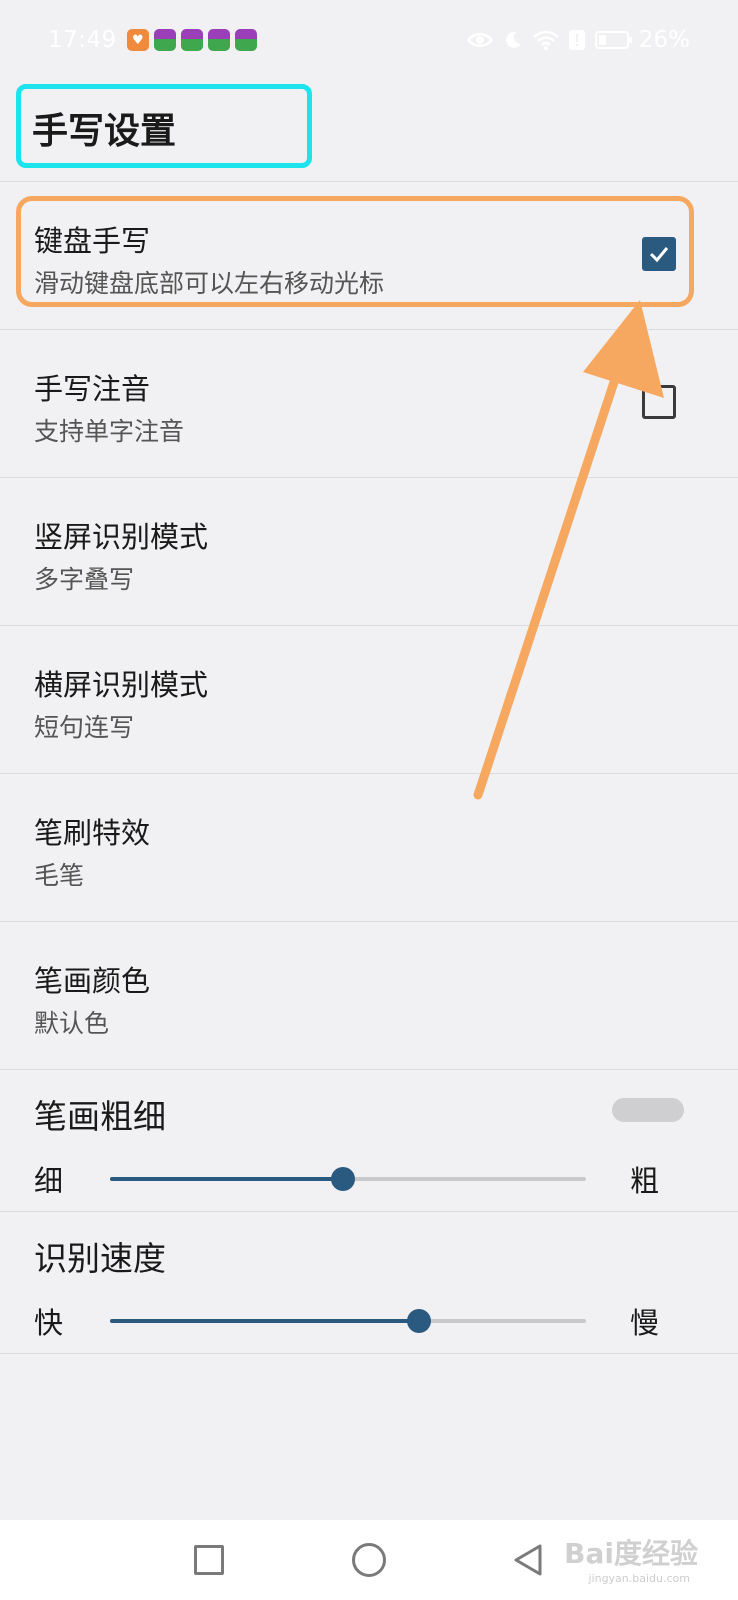 The height and width of the screenshot is (1600, 738). I want to click on notification-icons: ♥, so click(191, 40).